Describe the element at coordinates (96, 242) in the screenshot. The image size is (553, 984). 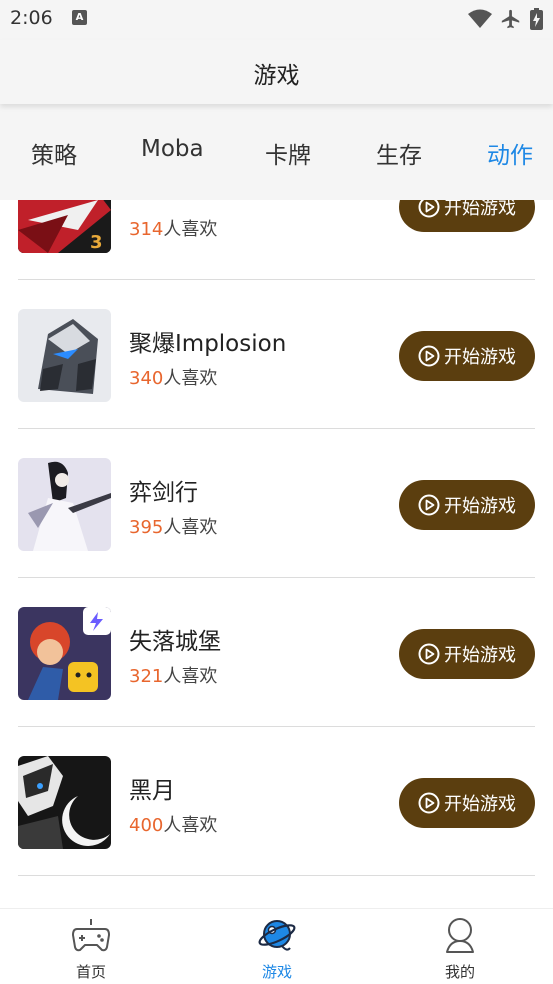
I see `svg-text: 3` at that location.